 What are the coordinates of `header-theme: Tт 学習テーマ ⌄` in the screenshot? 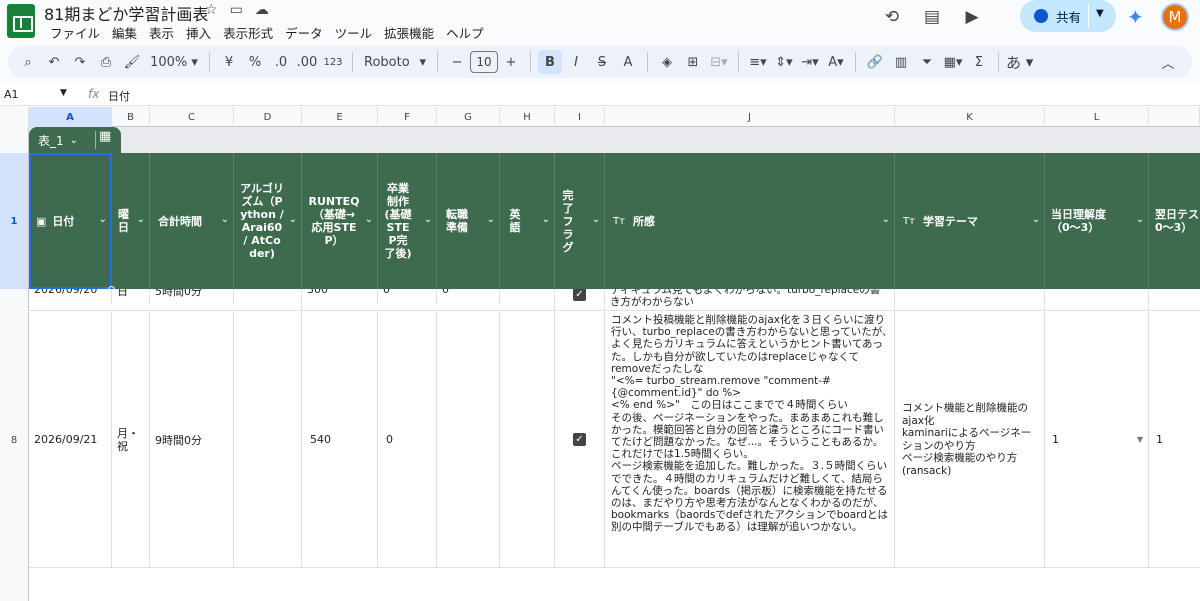 It's located at (970, 221).